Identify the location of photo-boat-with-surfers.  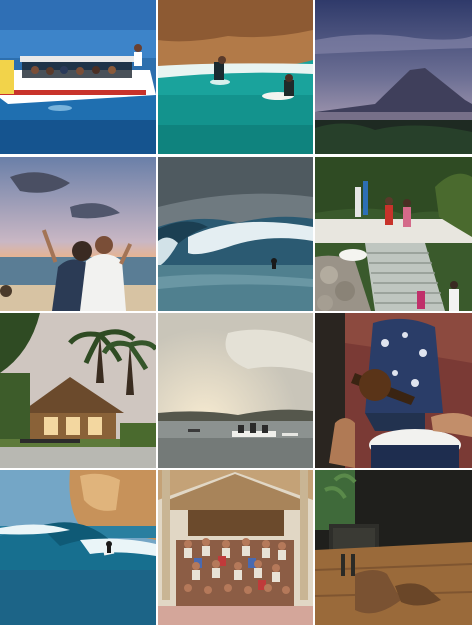
(78, 77).